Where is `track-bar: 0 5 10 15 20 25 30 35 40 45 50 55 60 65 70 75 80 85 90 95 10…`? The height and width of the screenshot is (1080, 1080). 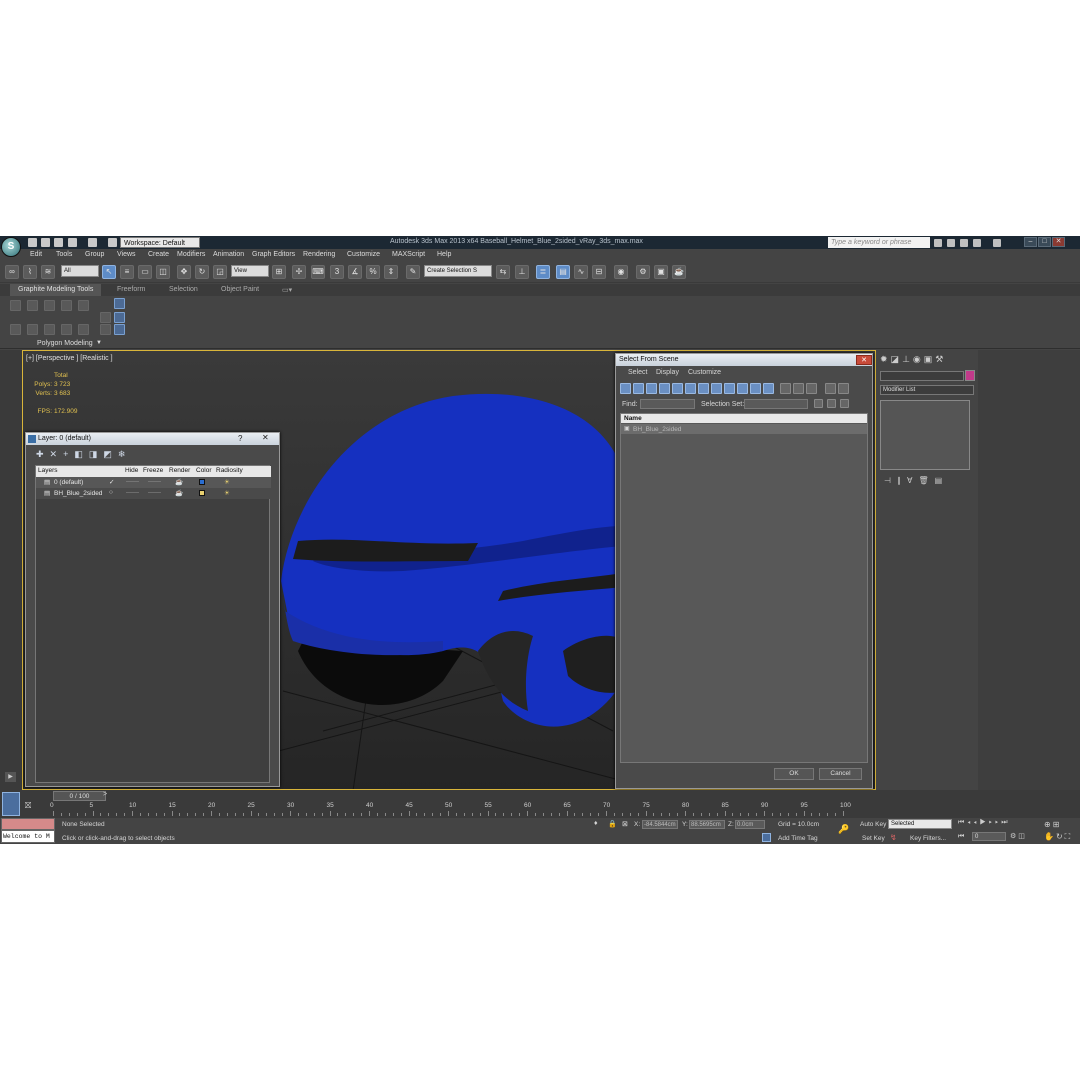 track-bar: 0 5 10 15 20 25 30 35 40 45 50 55 60 65 70 75 80 85 90 95 10… is located at coordinates (450, 809).